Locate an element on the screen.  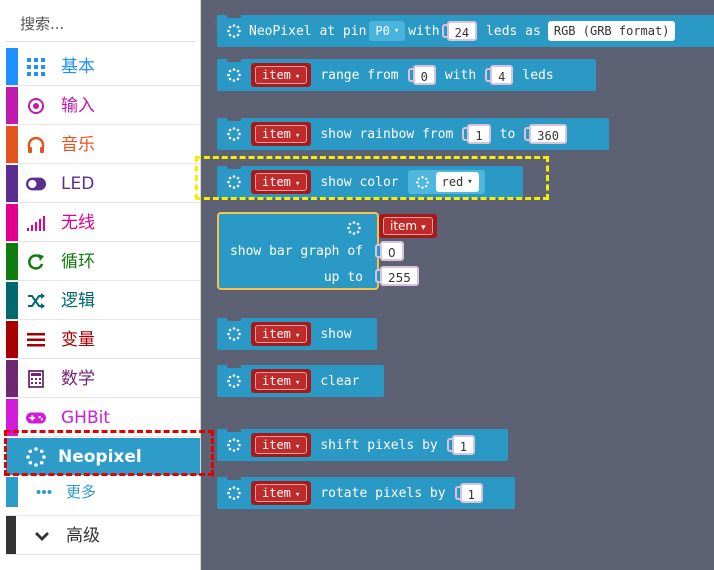
block-text: range from is located at coordinates (359, 75).